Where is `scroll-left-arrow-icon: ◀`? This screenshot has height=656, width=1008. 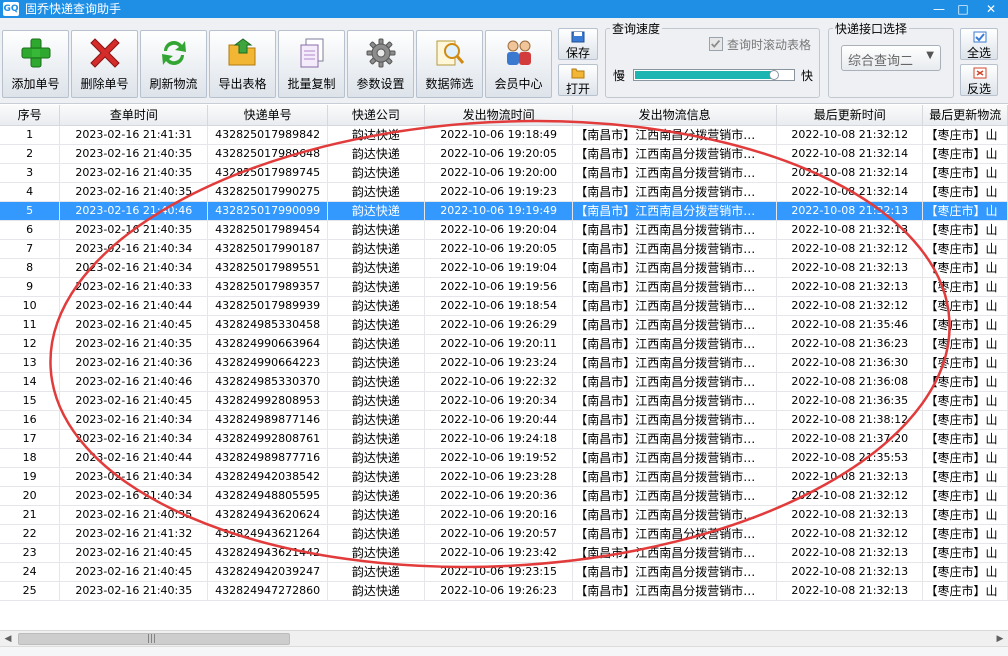
scroll-left-arrow-icon: ◀ is located at coordinates (8, 639).